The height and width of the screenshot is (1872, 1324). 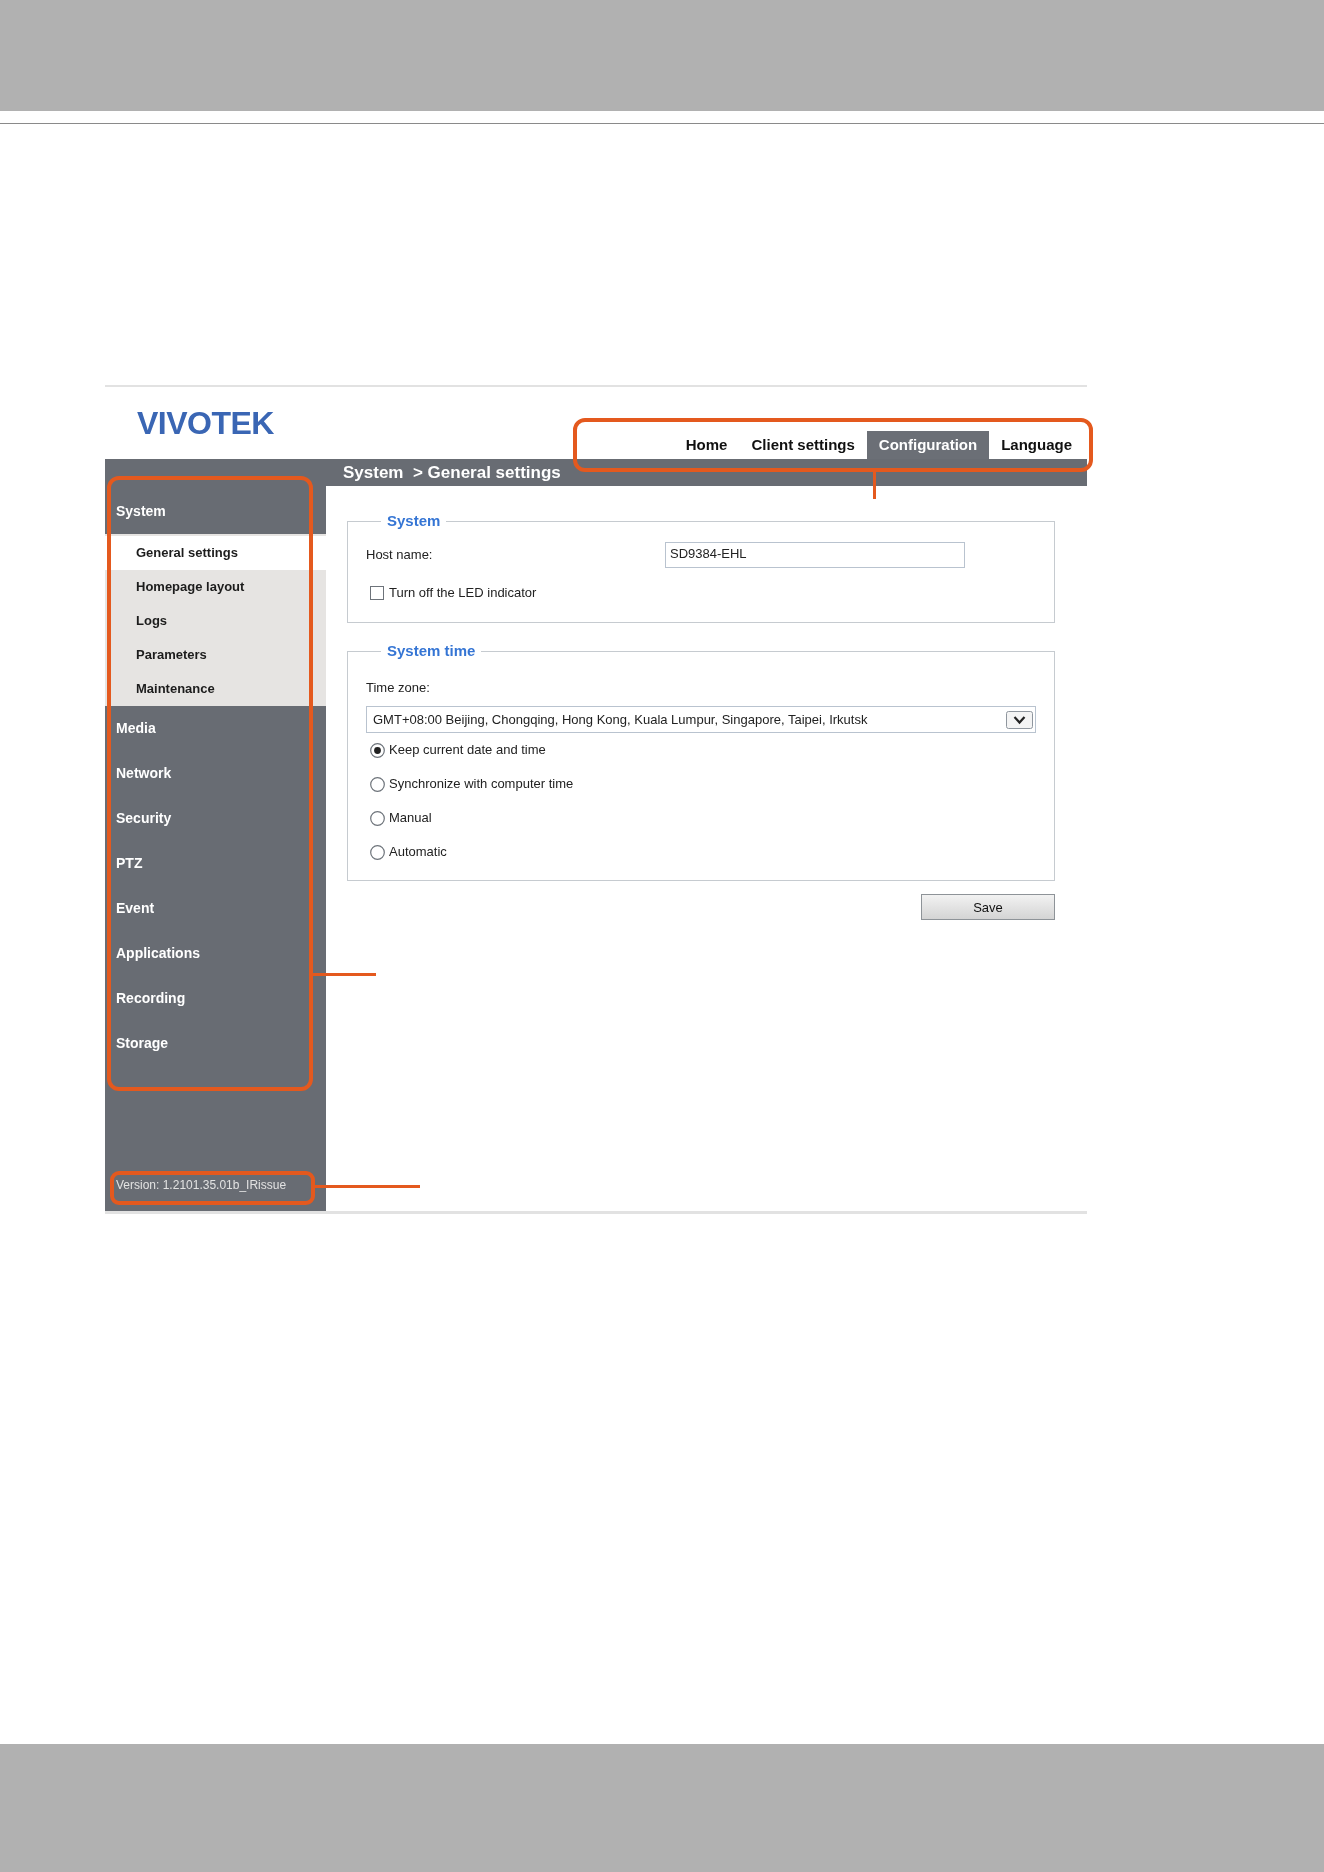 I want to click on group-title: System time, so click(x=431, y=651).